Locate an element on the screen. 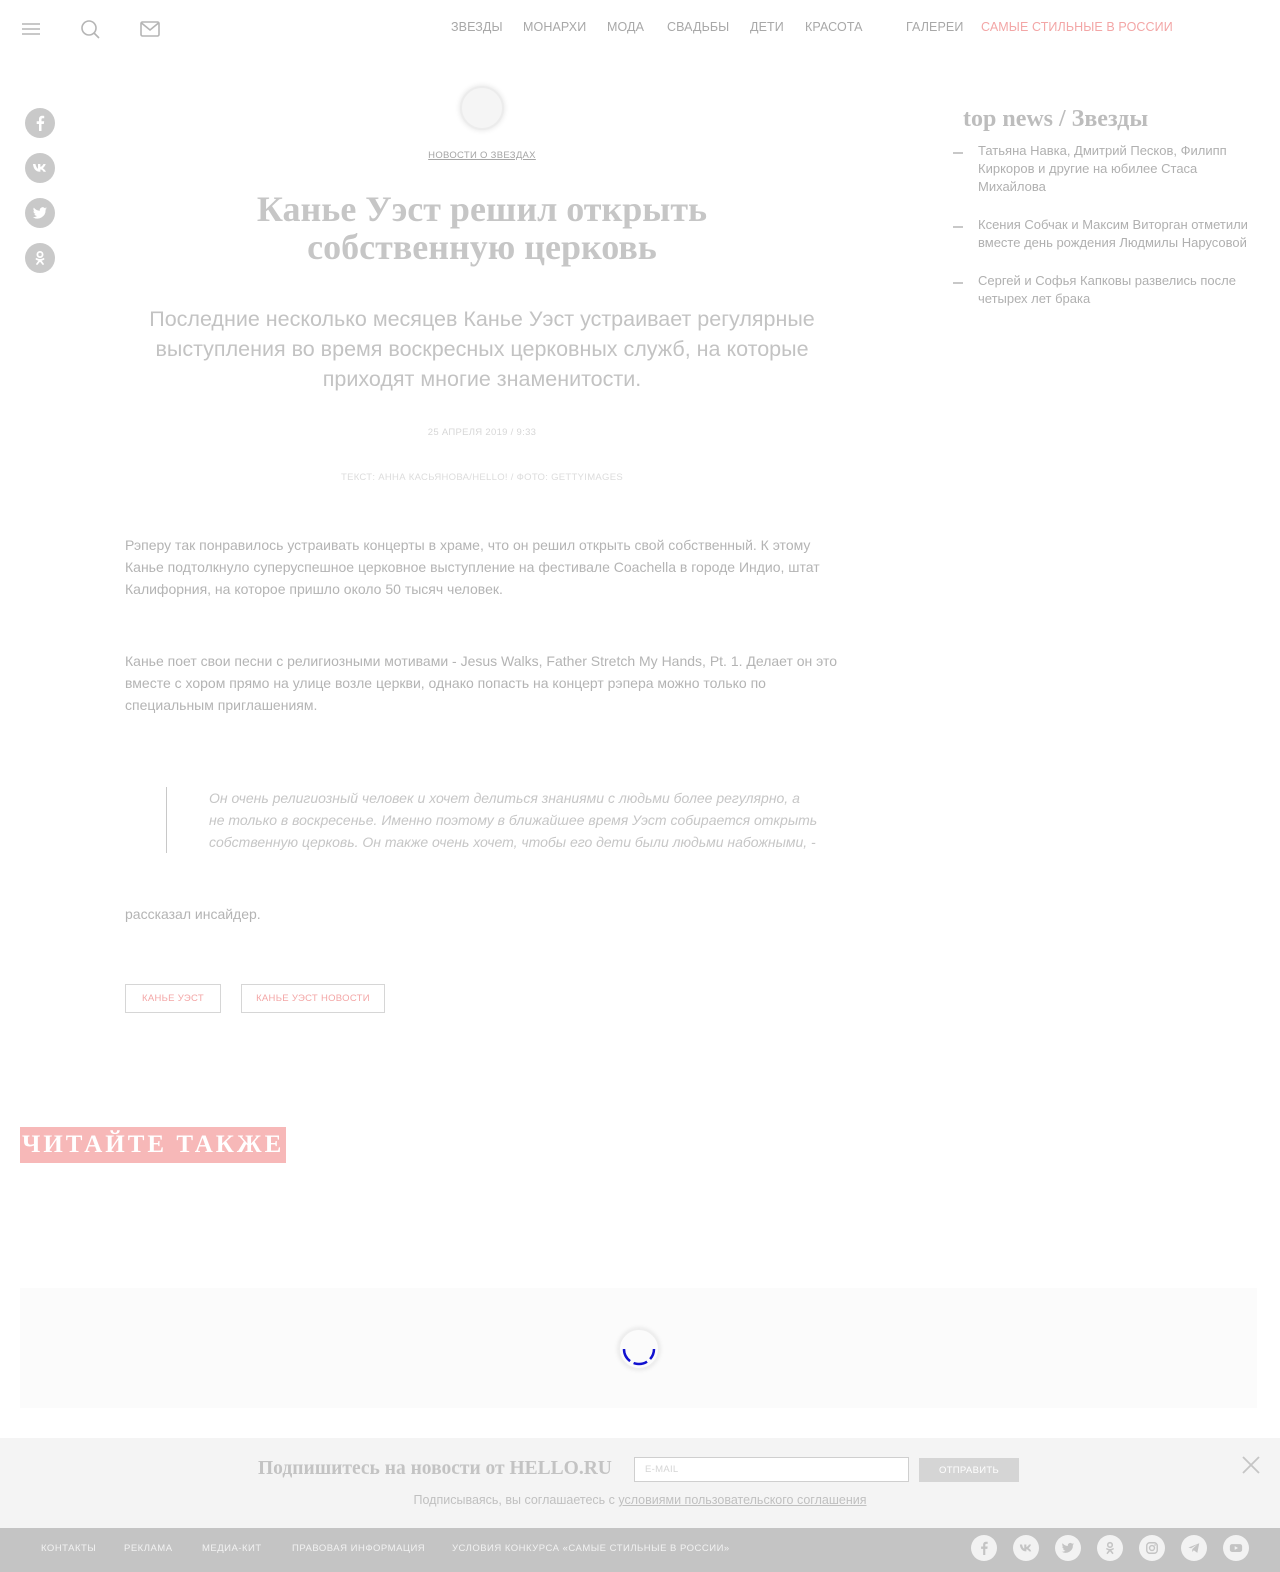  read-also-heading: ЧИТАЙТЕ ТАКЖЕ is located at coordinates (153, 1145).